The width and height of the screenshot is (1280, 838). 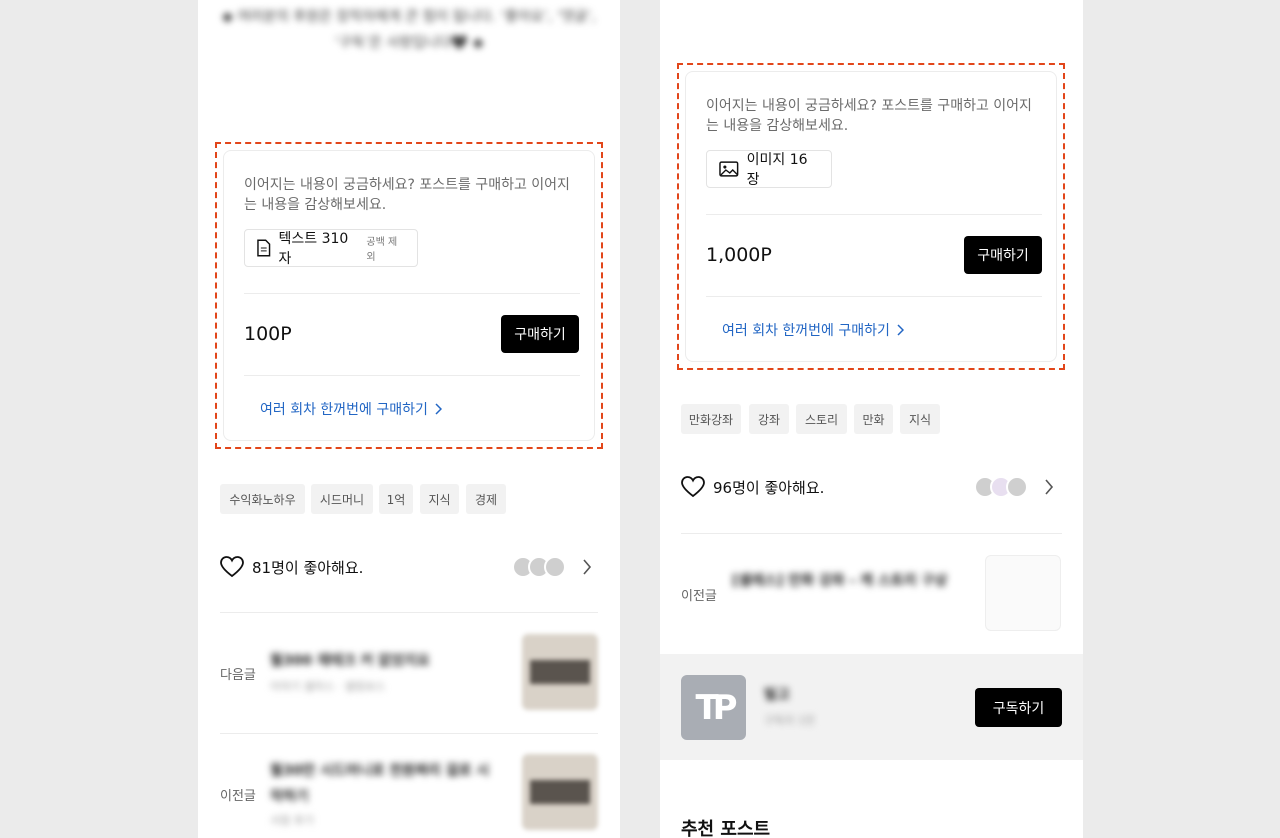 What do you see at coordinates (769, 419) in the screenshot?
I see `tag-chip: 강좌` at bounding box center [769, 419].